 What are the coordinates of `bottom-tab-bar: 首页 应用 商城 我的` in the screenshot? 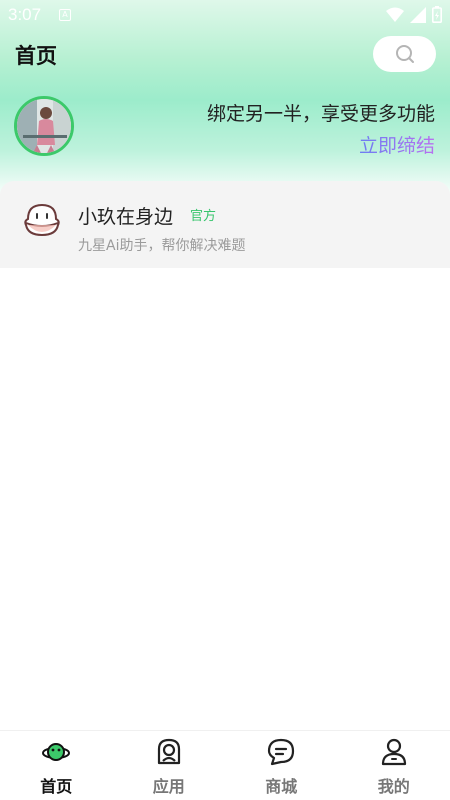 It's located at (225, 765).